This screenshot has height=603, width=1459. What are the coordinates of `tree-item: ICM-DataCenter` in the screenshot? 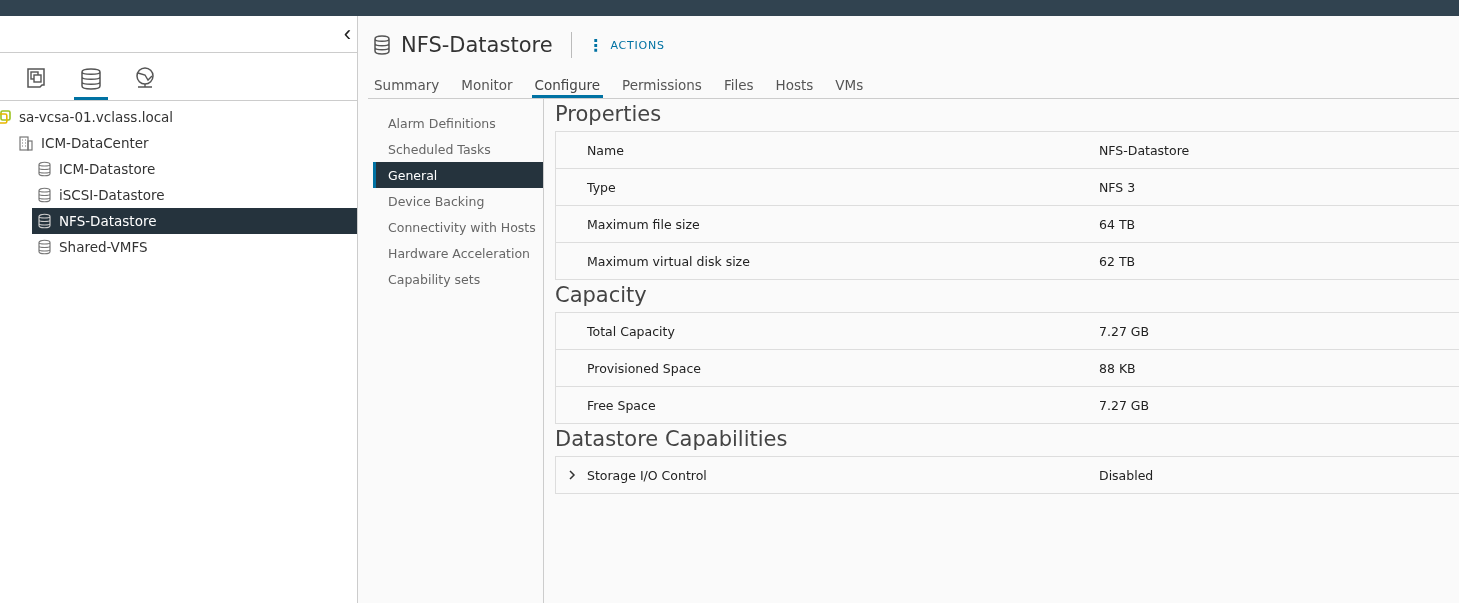 It's located at (178, 143).